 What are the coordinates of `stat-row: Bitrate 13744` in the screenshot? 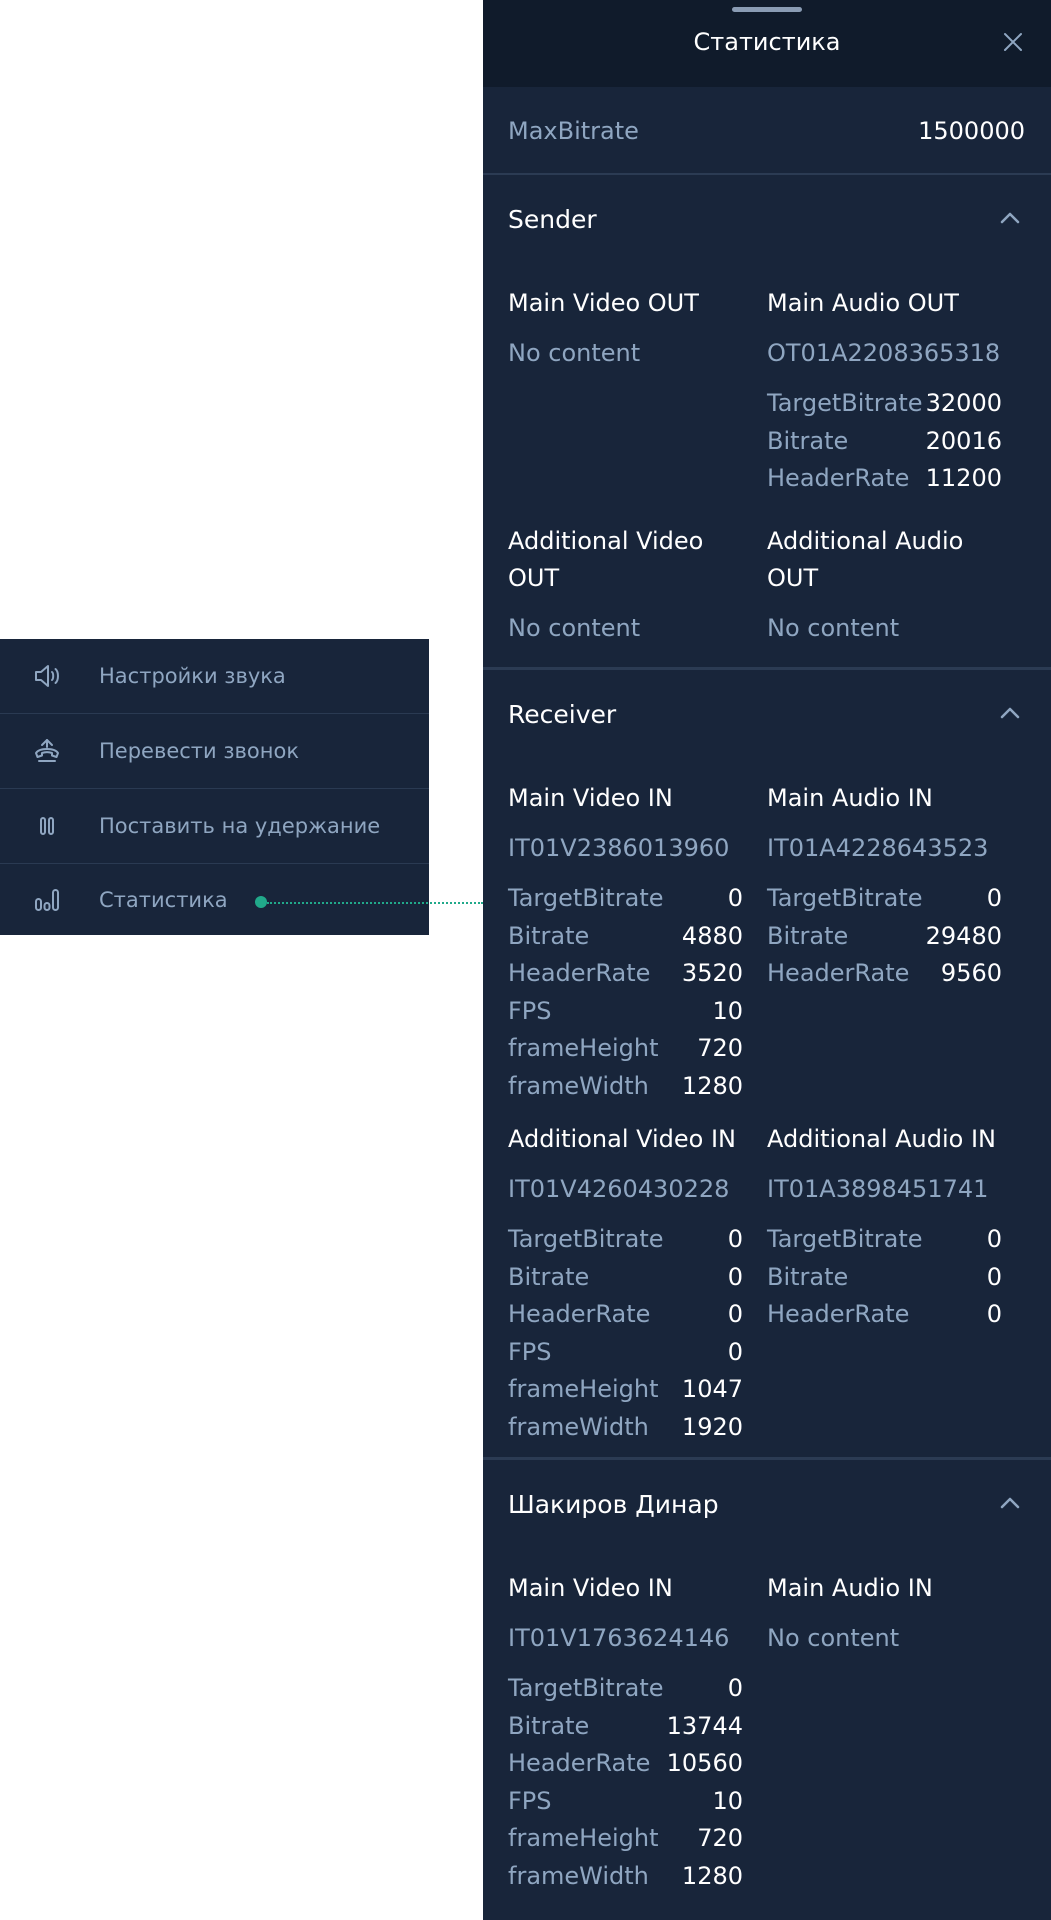 It's located at (625, 1727).